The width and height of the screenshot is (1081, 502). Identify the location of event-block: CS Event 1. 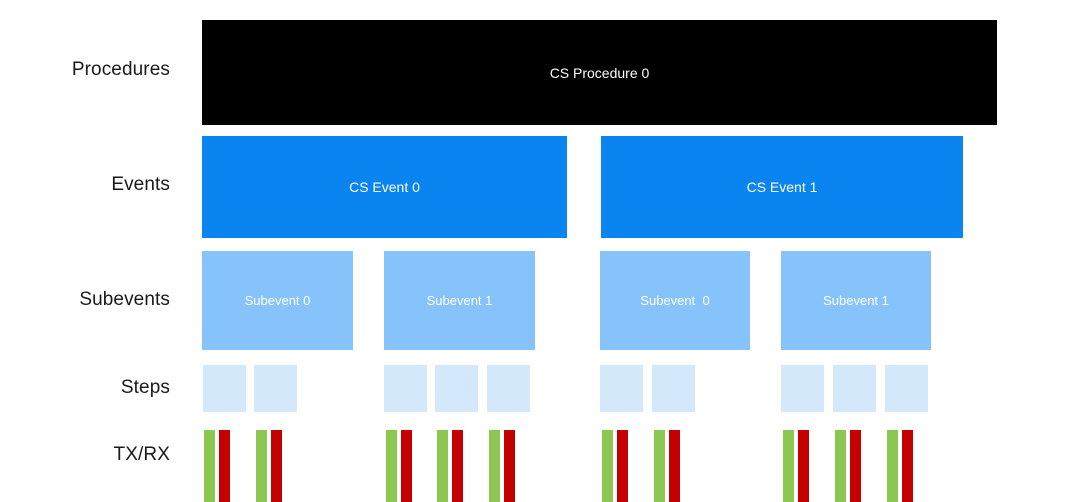
(782, 187).